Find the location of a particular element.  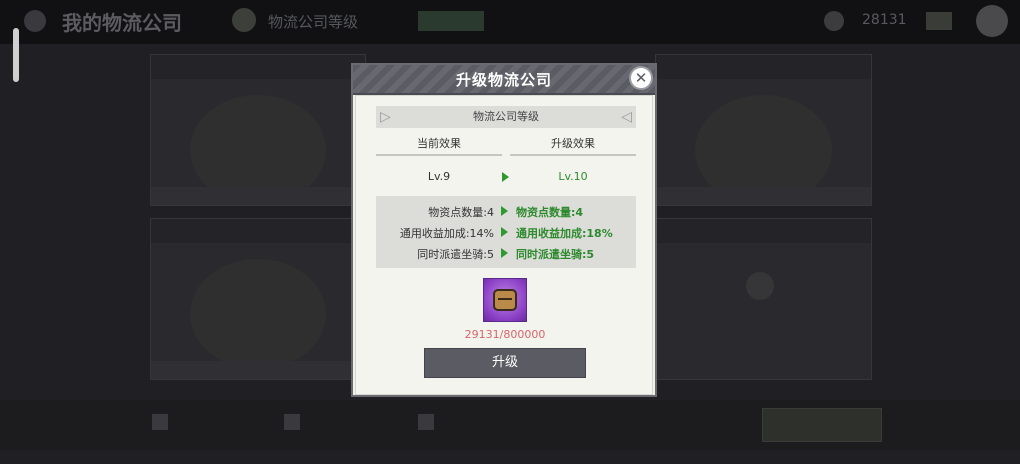

upgrade-cost: 29131/800000 is located at coordinates (505, 334).